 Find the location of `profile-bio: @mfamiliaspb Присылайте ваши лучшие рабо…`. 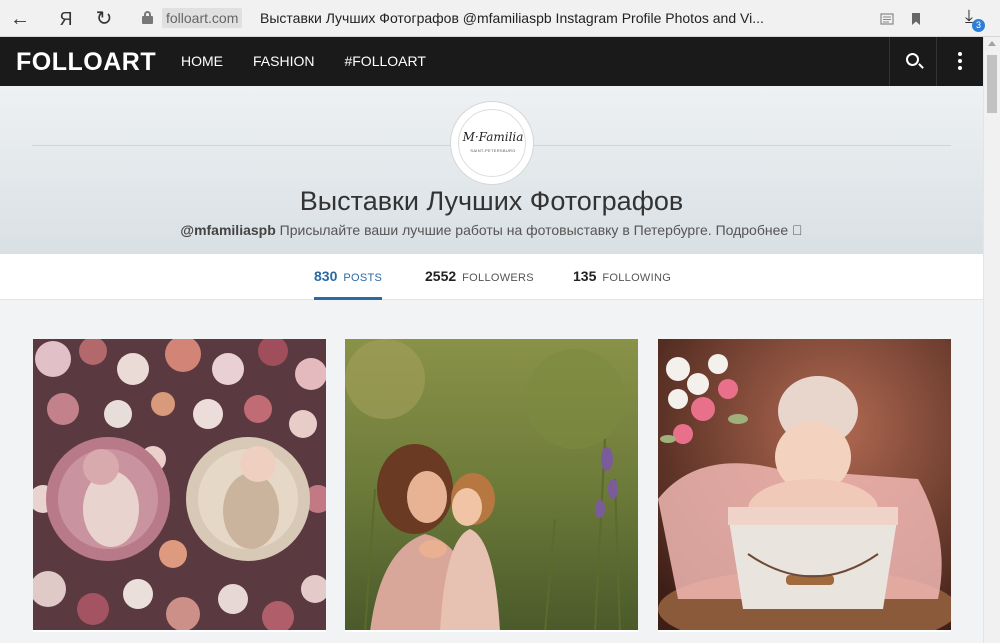

profile-bio: @mfamiliaspb Присылайте ваши лучшие рабо… is located at coordinates (491, 230).